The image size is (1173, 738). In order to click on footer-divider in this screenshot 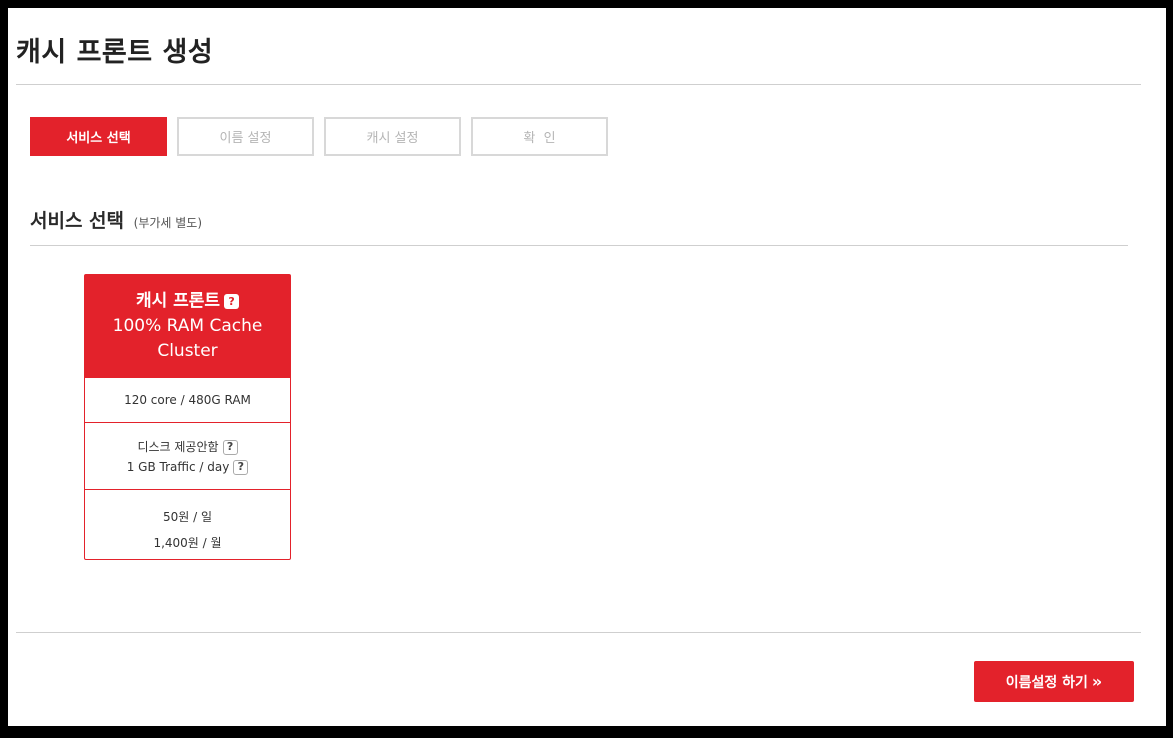, I will do `click(578, 632)`.